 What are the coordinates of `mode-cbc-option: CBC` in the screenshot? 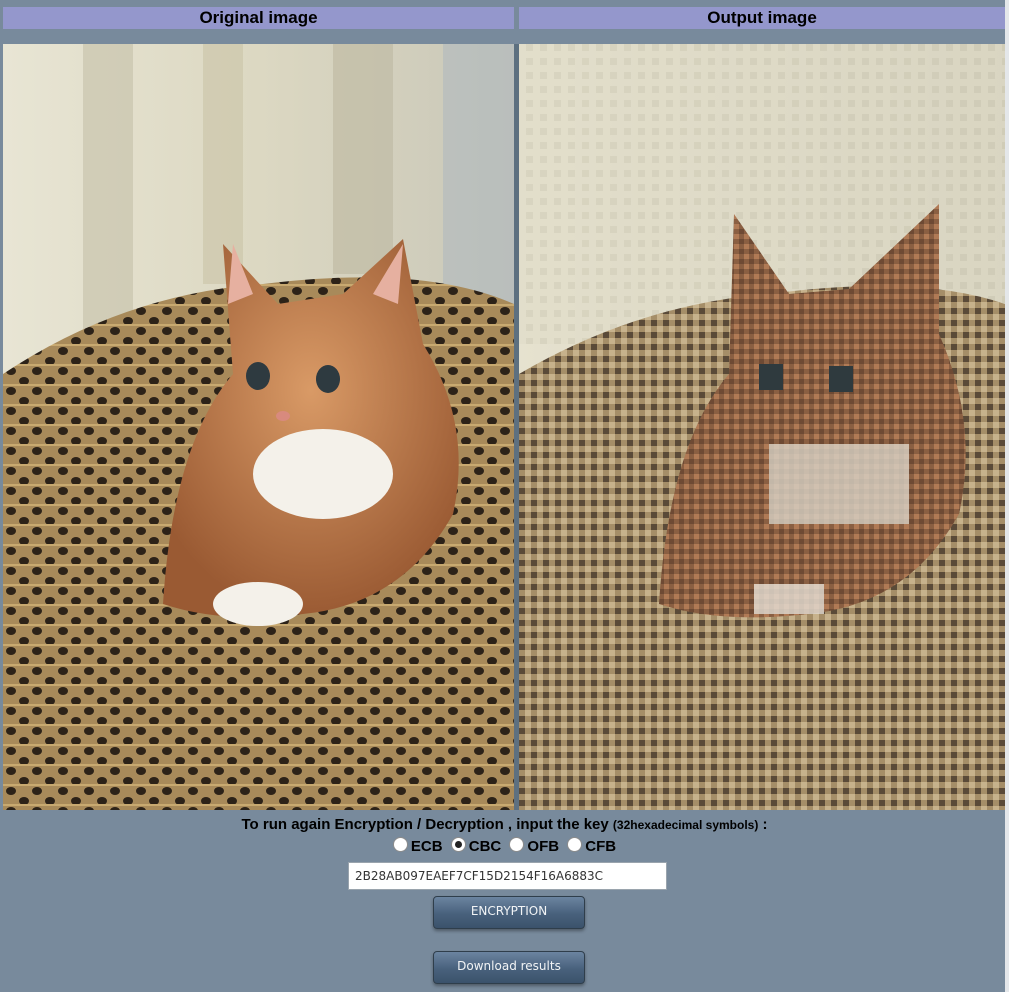 It's located at (476, 846).